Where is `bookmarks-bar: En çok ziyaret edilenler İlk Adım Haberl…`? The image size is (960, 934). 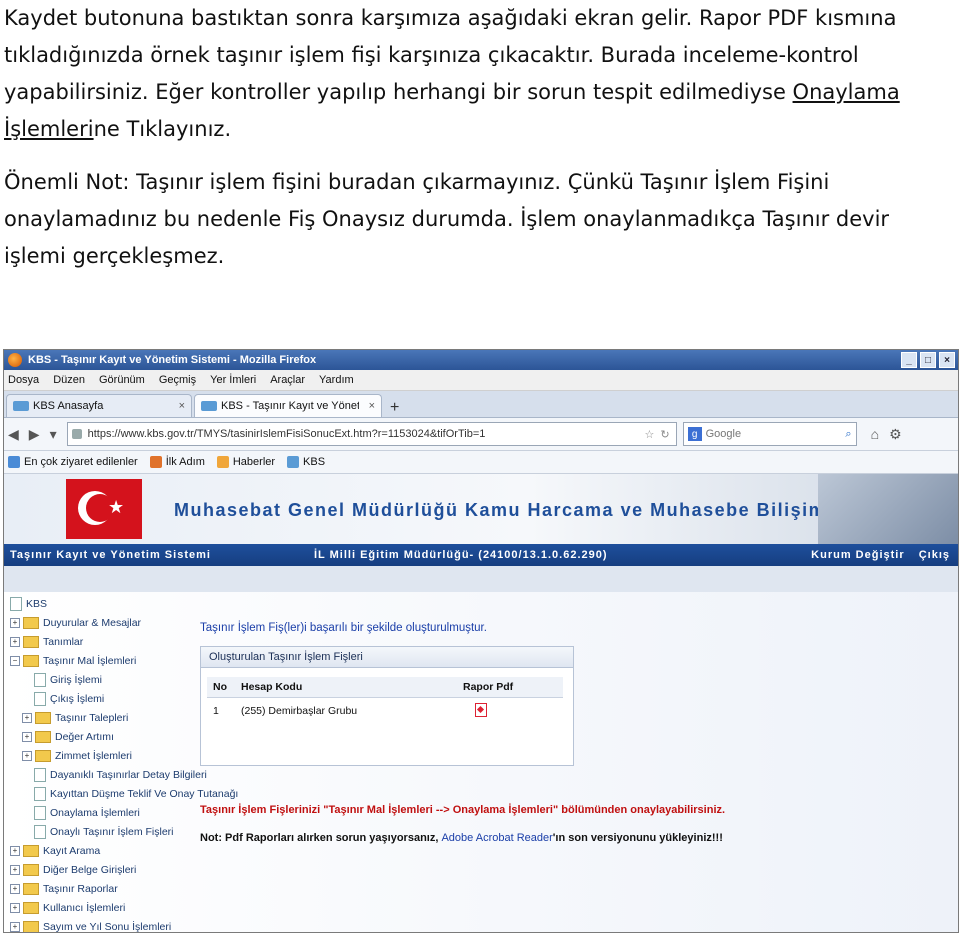
bookmarks-bar: En çok ziyaret edilenler İlk Adım Haberl… is located at coordinates (481, 462).